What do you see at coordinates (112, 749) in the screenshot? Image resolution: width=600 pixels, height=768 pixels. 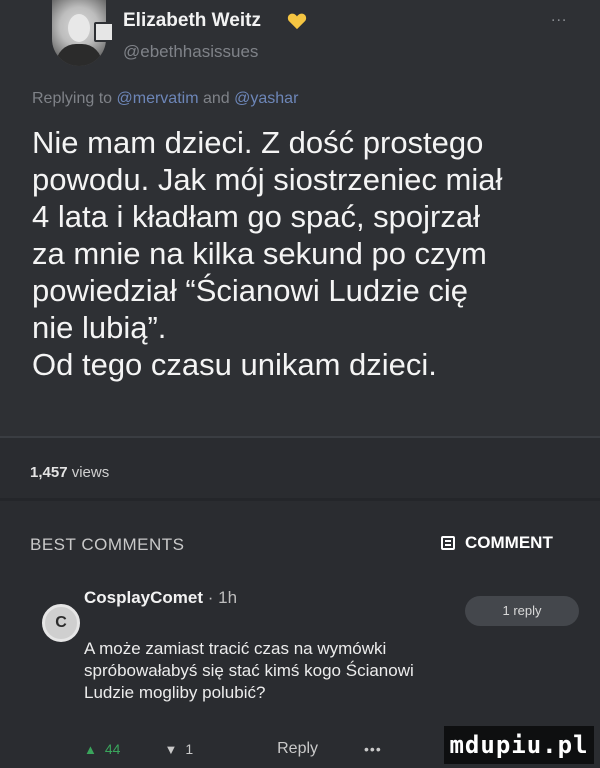 I see `upvote-count: 44` at bounding box center [112, 749].